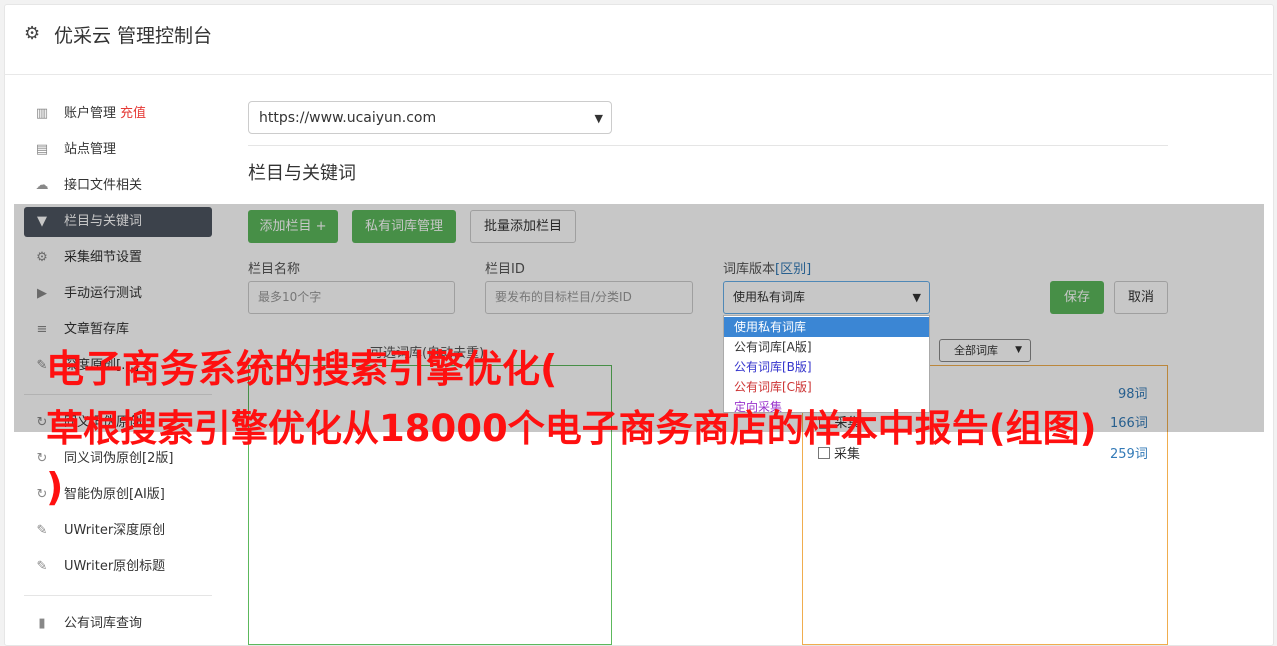  I want to click on sidebar-item-sites: ▤ 站点管理, so click(118, 150).